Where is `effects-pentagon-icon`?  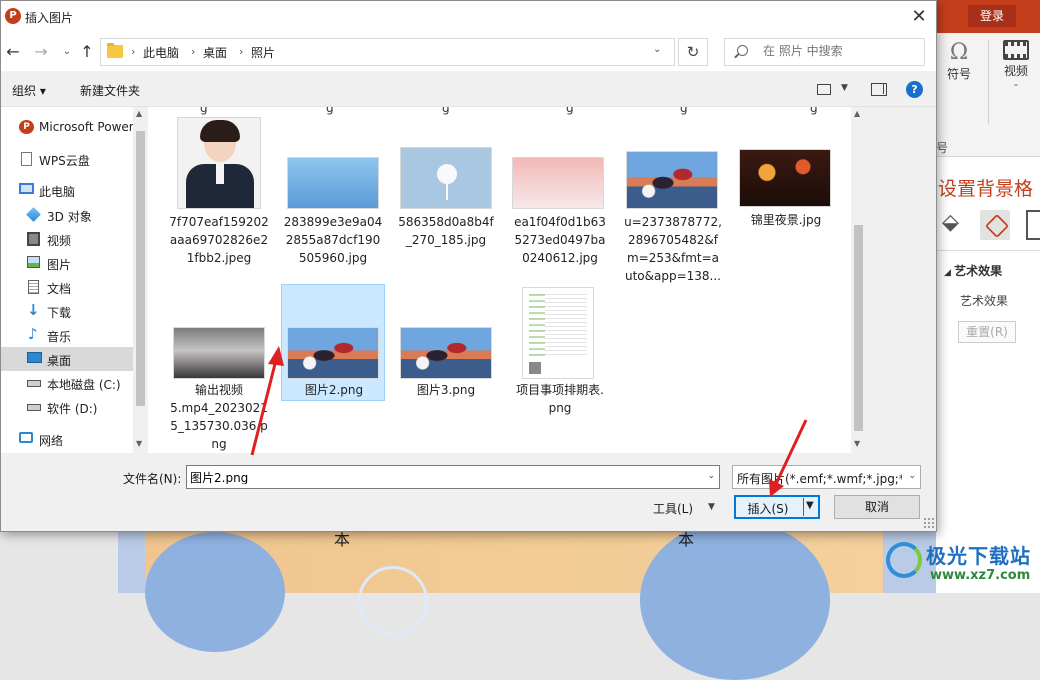 effects-pentagon-icon is located at coordinates (995, 225).